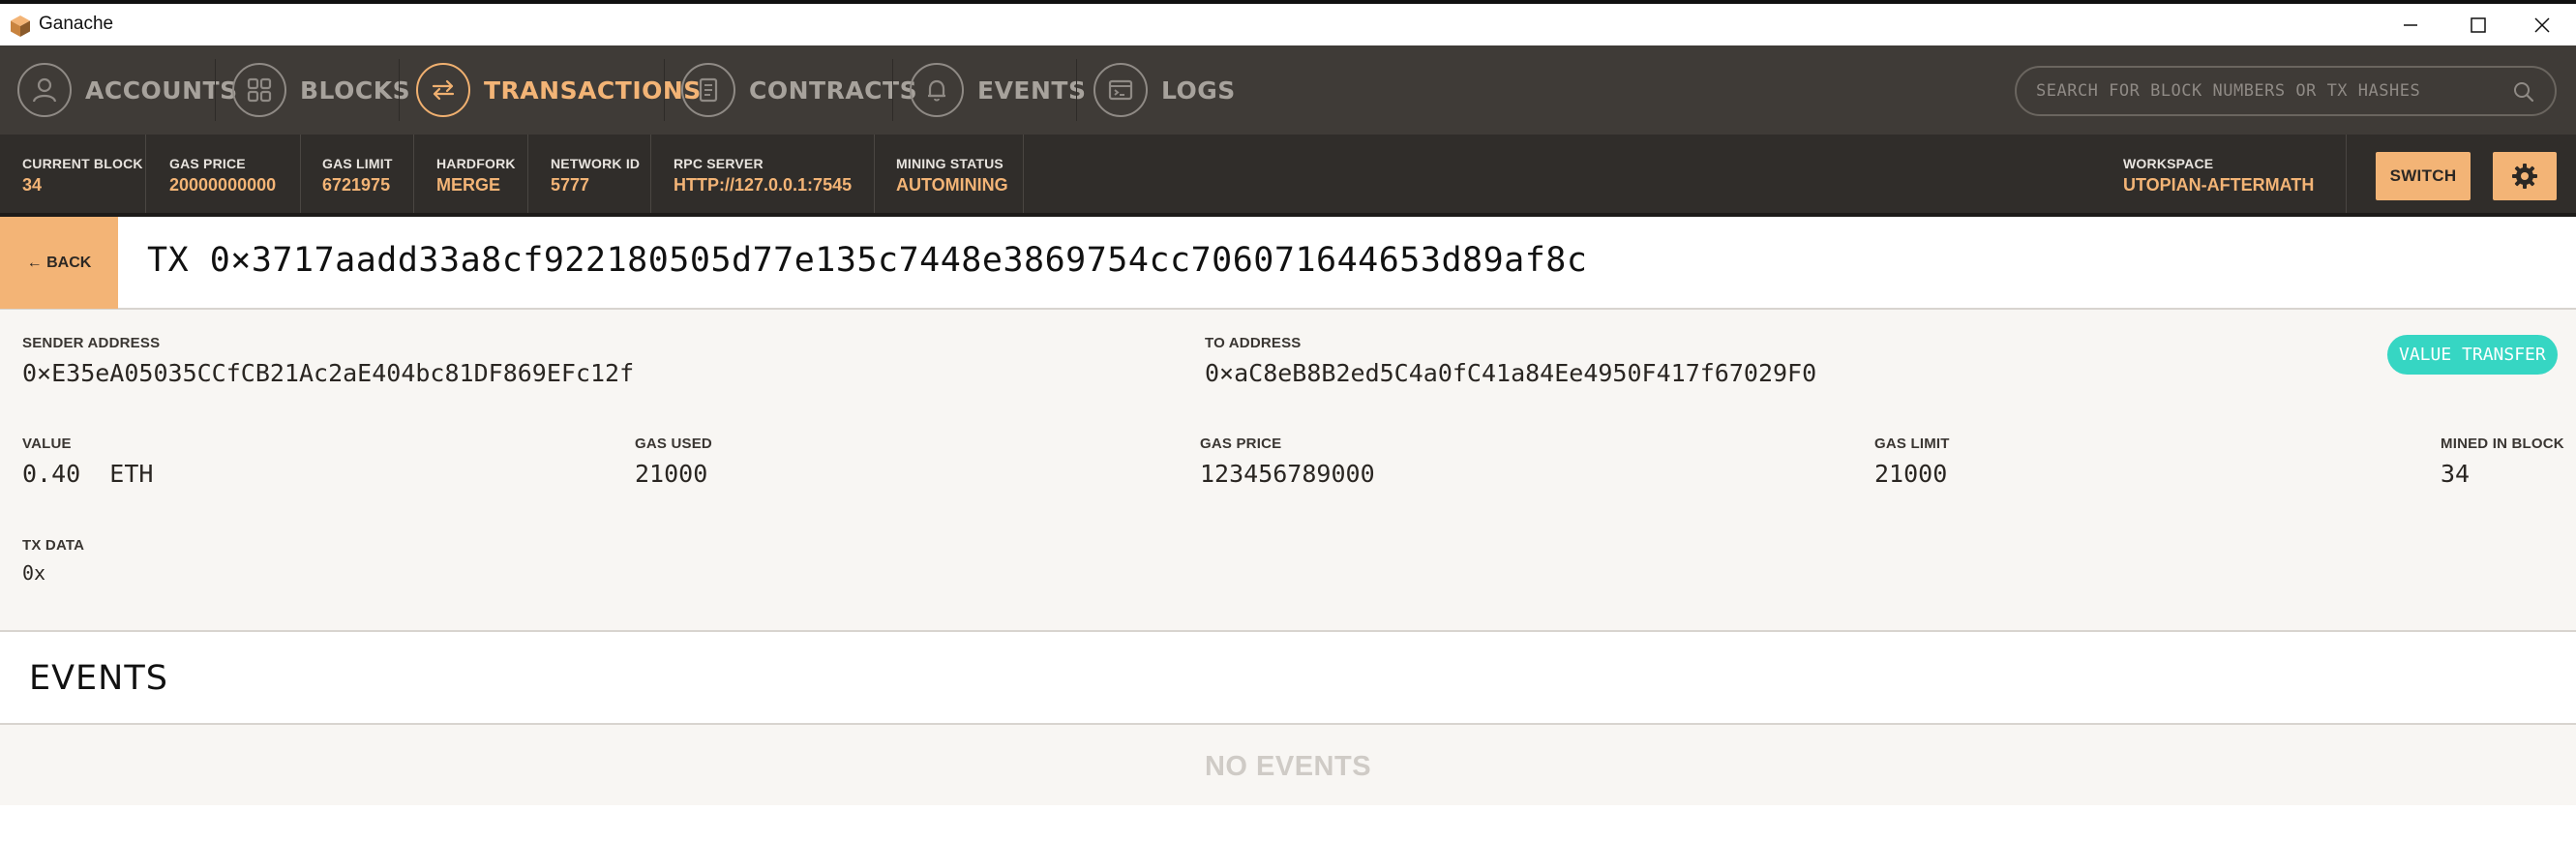 This screenshot has height=842, width=2576. I want to click on nav-logs-label: LOGS, so click(1198, 90).